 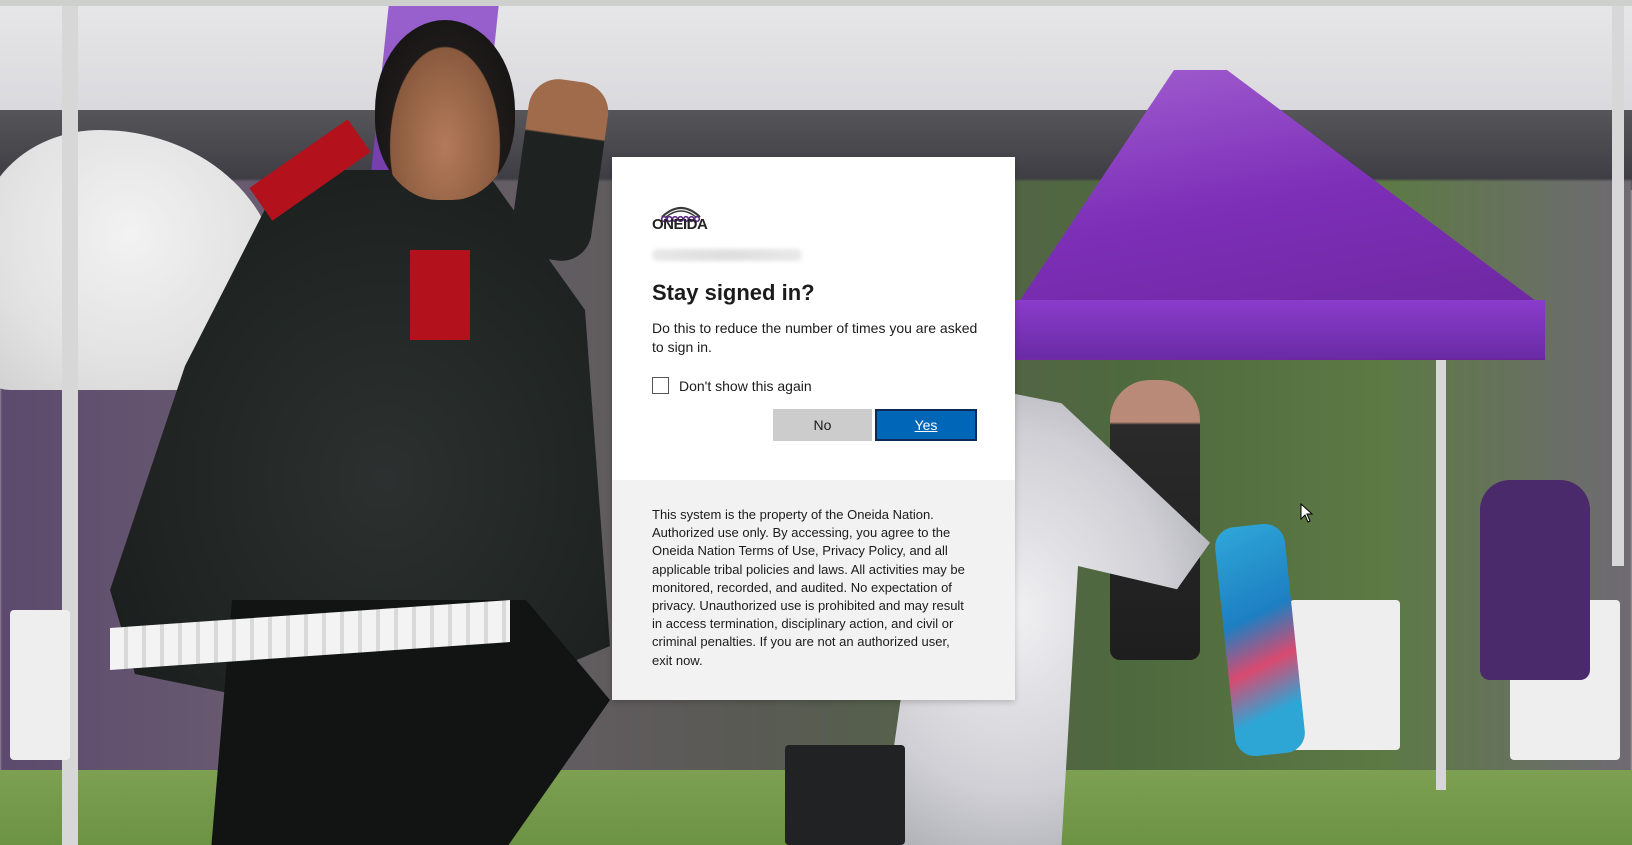 What do you see at coordinates (660, 385) in the screenshot?
I see `dont-show-again-checkbox` at bounding box center [660, 385].